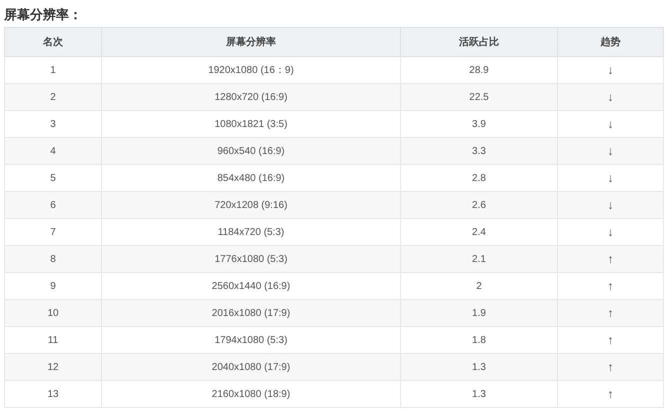  Describe the element at coordinates (479, 205) in the screenshot. I see `table-cell: 2.6` at that location.